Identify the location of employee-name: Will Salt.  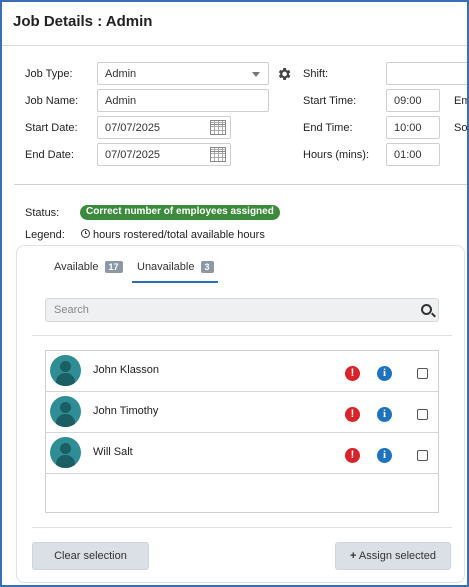
(113, 452).